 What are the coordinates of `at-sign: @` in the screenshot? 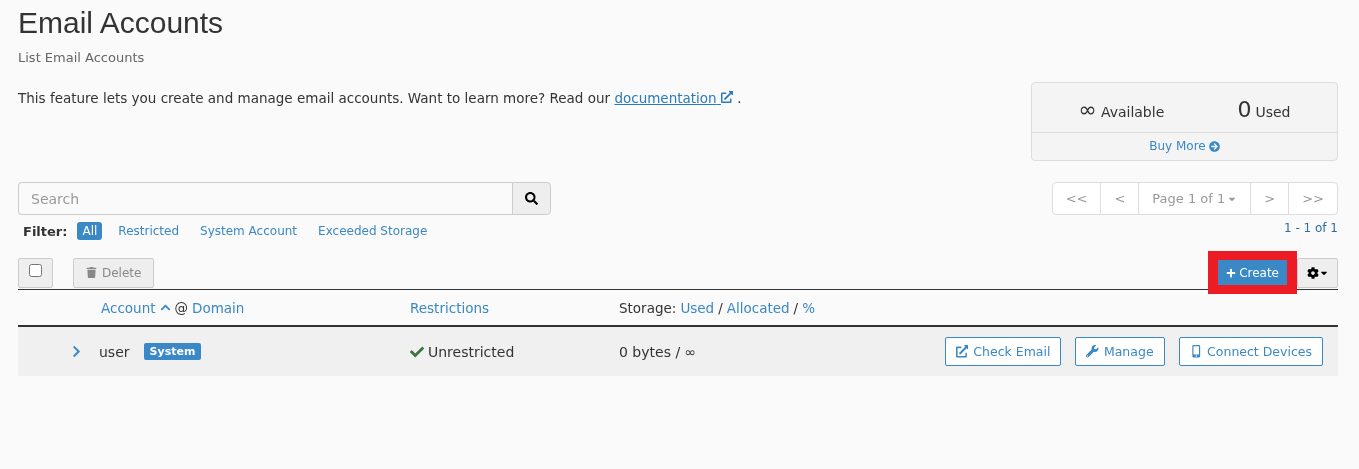 It's located at (181, 307).